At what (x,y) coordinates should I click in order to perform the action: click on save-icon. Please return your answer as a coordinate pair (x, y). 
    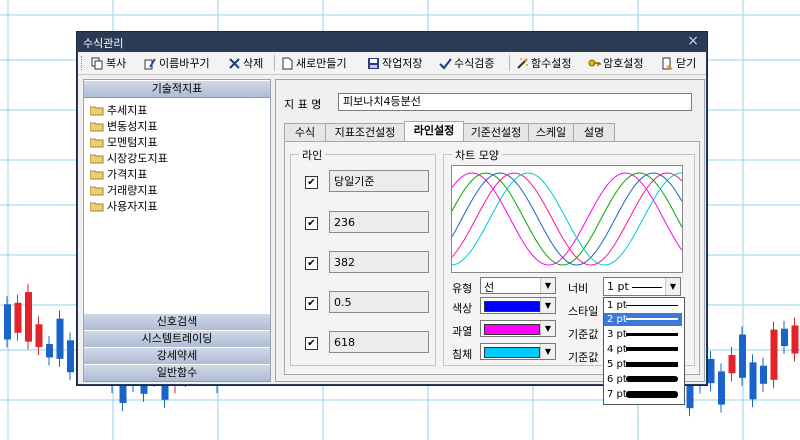
    Looking at the image, I should click on (373, 63).